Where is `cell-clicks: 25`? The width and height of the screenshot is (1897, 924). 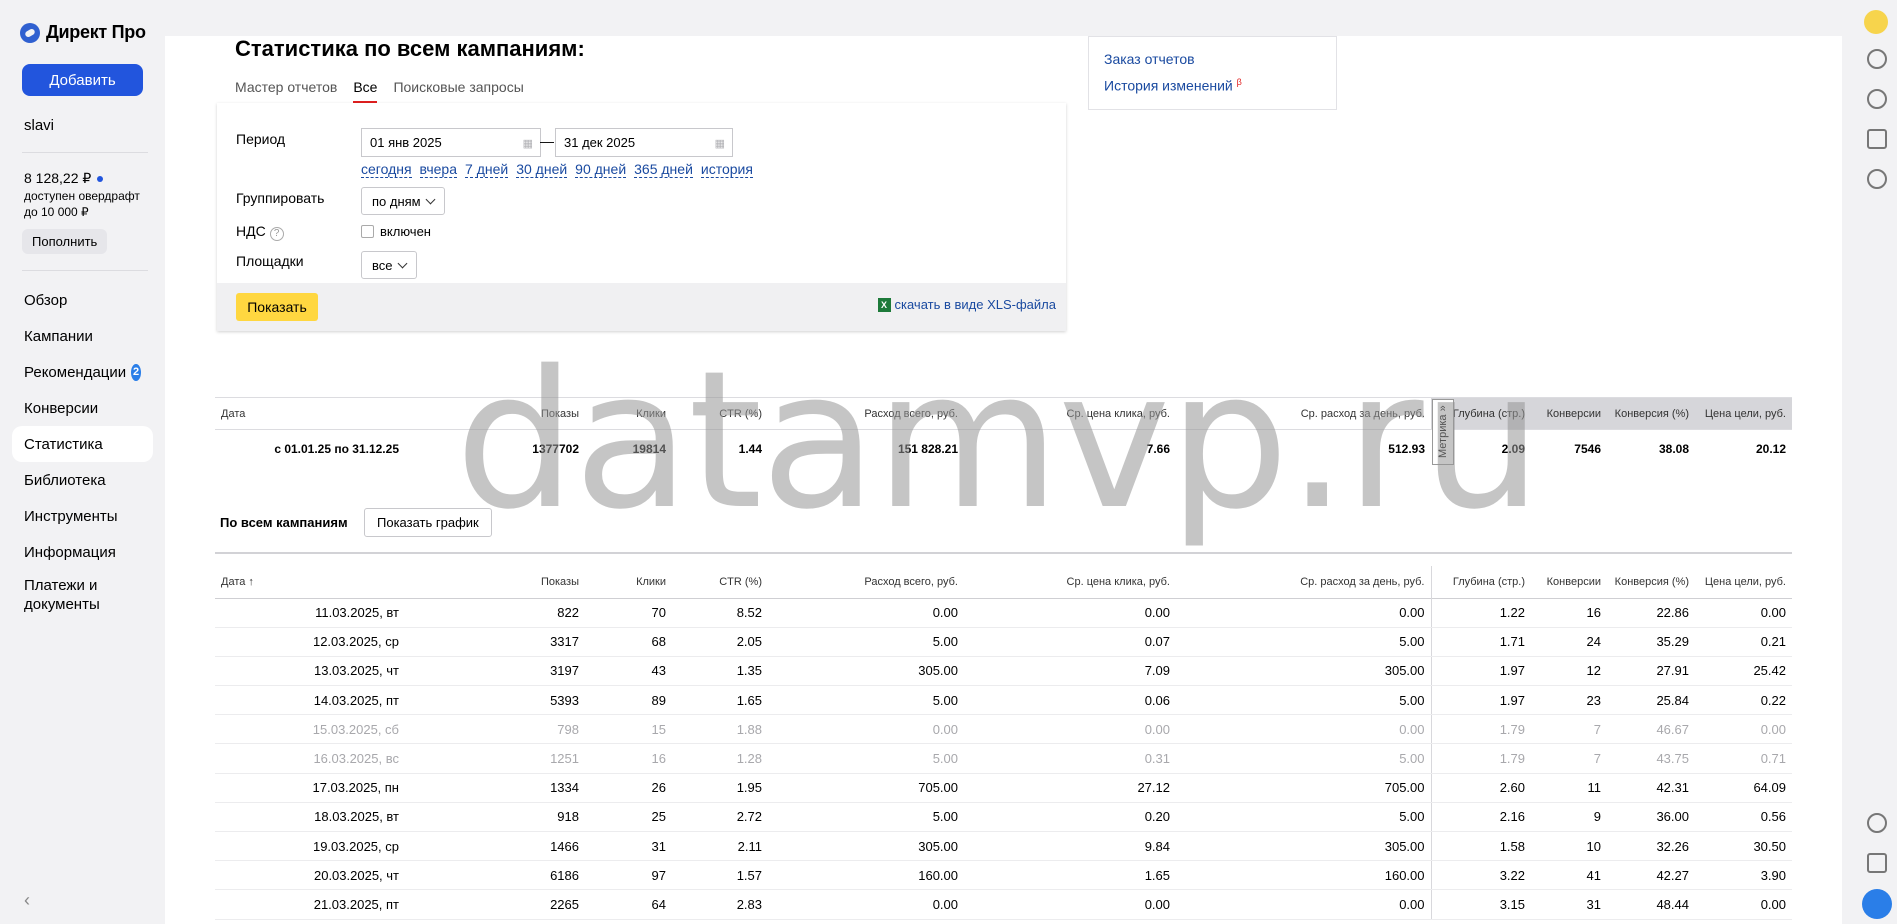 cell-clicks: 25 is located at coordinates (628, 817).